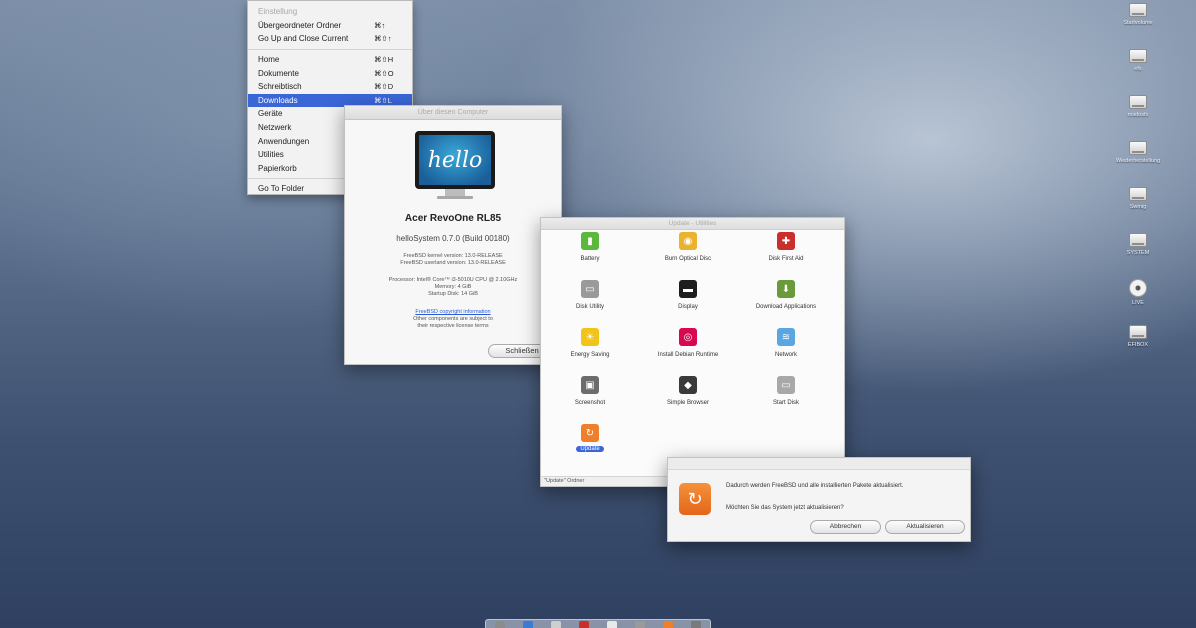 The image size is (1196, 628). I want to click on utility-label: Burn Optical Disc, so click(688, 259).